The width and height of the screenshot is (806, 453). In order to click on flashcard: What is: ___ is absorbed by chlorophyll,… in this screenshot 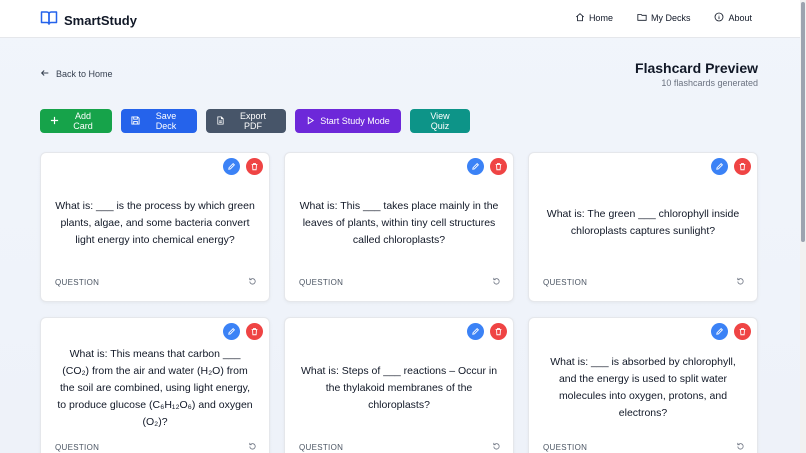, I will do `click(643, 385)`.